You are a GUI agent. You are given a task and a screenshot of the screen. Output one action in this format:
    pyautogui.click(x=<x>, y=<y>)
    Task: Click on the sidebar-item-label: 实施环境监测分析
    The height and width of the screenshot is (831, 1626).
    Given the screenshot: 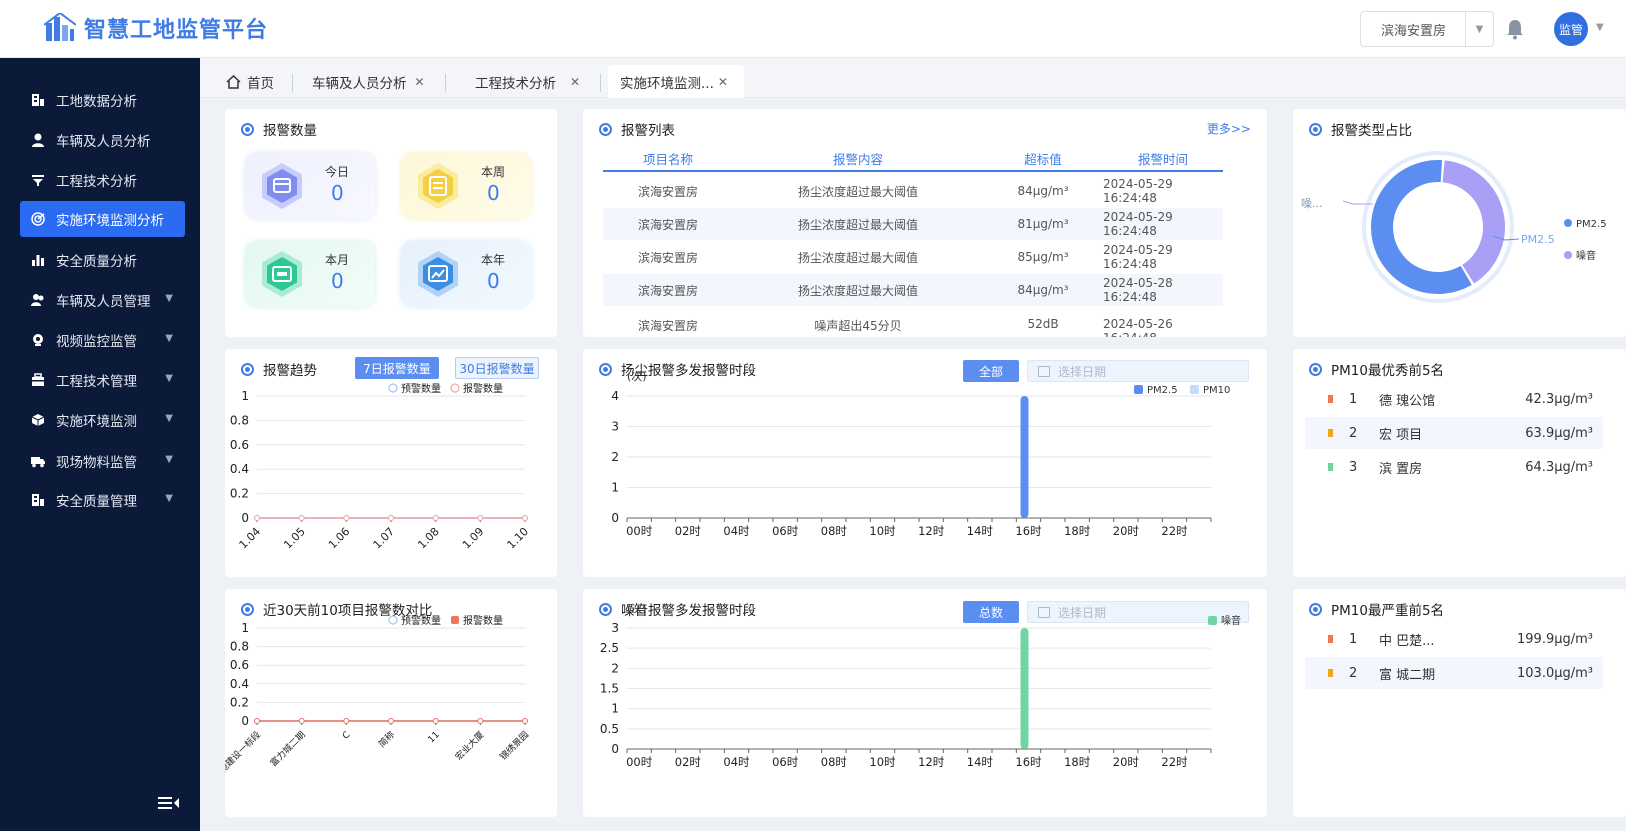 What is the action you would take?
    pyautogui.click(x=110, y=221)
    